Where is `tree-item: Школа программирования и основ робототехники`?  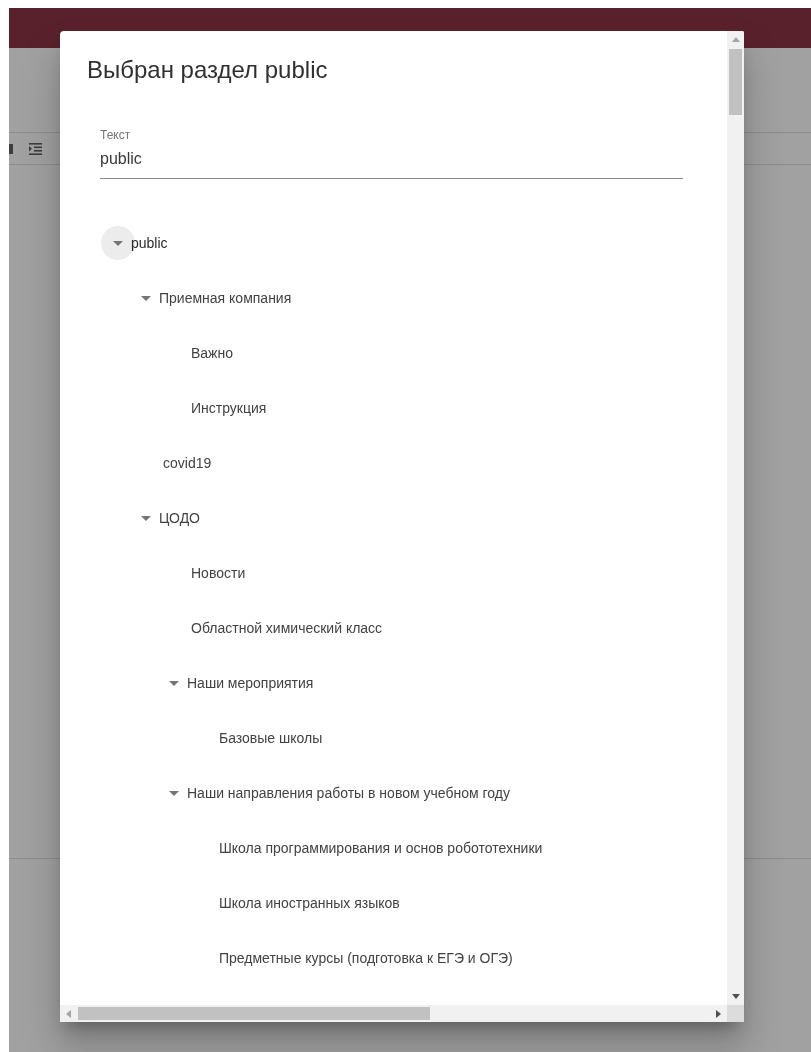 tree-item: Школа программирования и основ робототехники is located at coordinates (381, 847).